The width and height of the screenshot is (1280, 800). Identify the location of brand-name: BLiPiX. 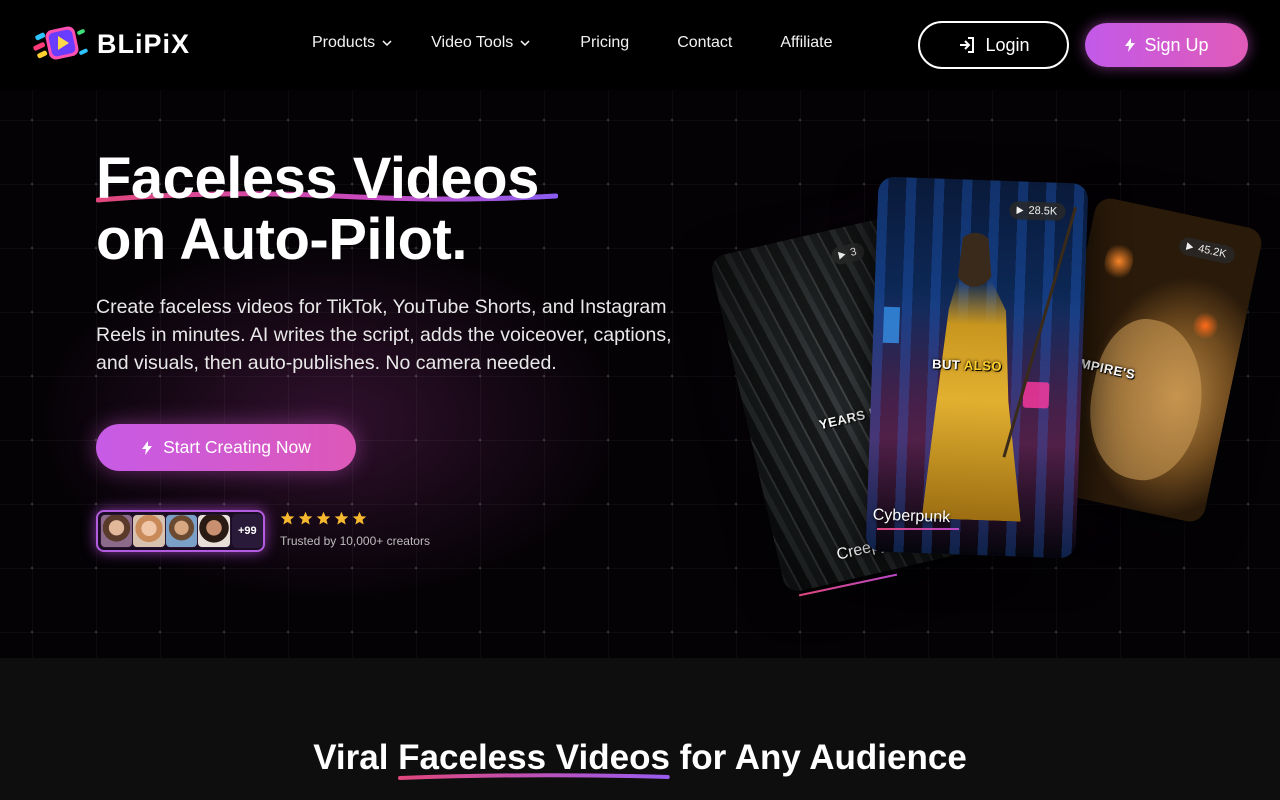
(144, 43).